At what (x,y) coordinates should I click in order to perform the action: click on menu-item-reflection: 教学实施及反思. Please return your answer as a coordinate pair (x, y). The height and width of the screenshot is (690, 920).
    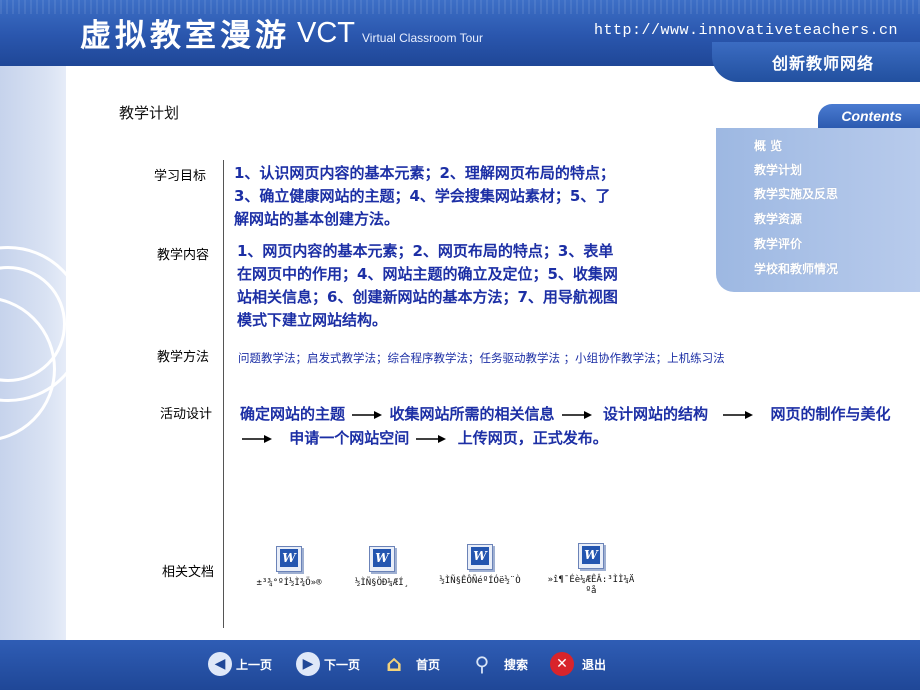
    Looking at the image, I should click on (796, 193).